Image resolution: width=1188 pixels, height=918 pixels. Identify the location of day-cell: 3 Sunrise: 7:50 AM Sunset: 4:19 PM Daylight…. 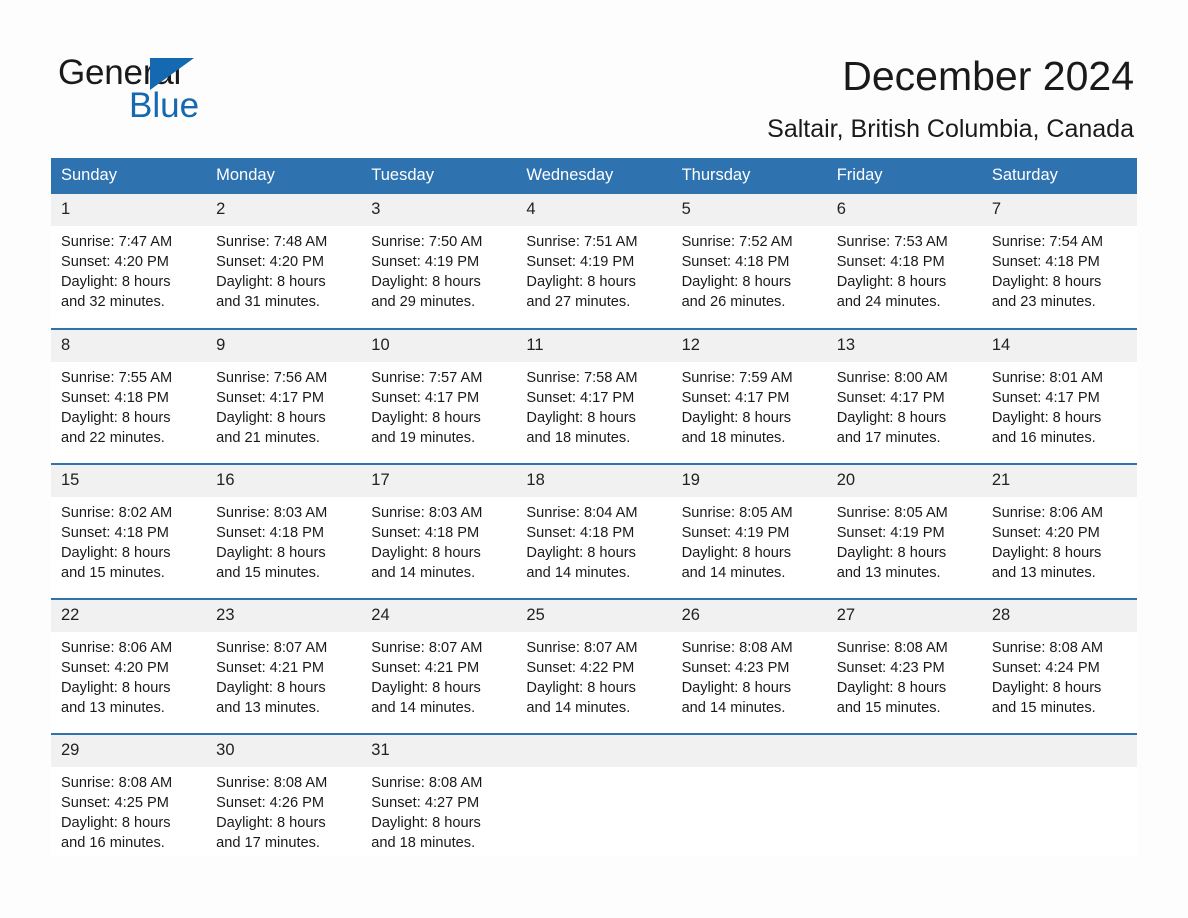
(439, 261).